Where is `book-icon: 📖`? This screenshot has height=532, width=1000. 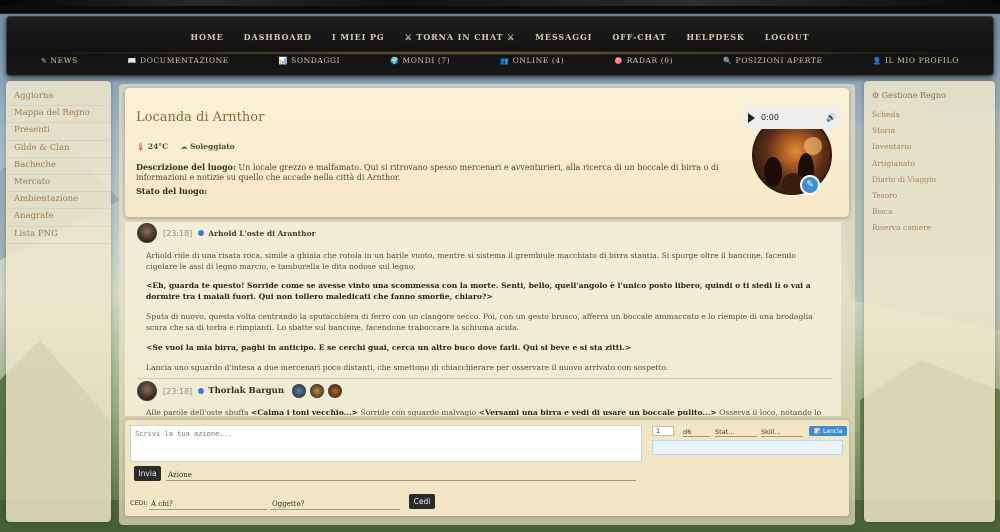
book-icon: 📖 is located at coordinates (132, 61).